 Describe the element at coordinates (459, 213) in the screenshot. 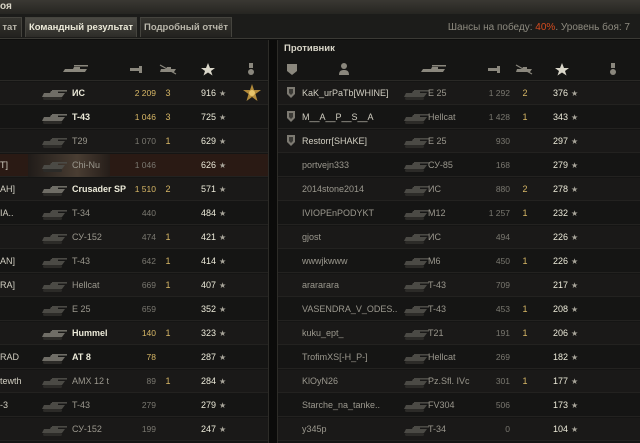

I see `player-row: IVIOPEnPODYKT M12 1 257 1 232 ★` at that location.